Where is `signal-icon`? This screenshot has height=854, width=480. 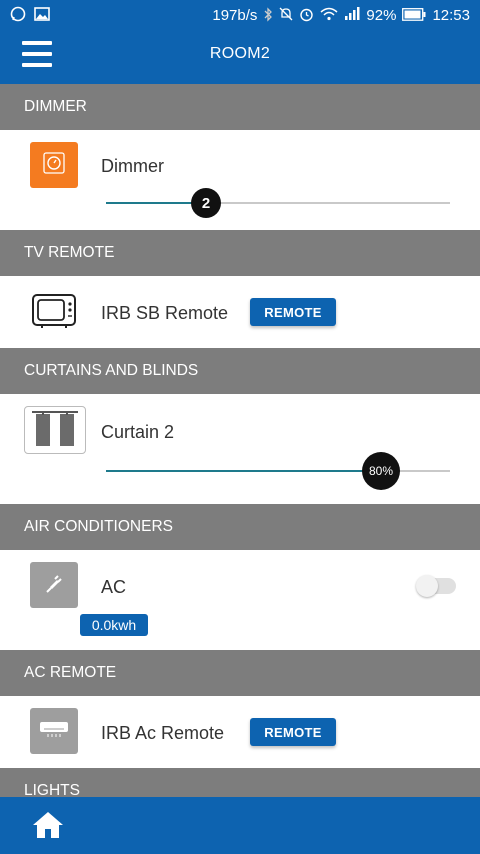
signal-icon is located at coordinates (352, 15).